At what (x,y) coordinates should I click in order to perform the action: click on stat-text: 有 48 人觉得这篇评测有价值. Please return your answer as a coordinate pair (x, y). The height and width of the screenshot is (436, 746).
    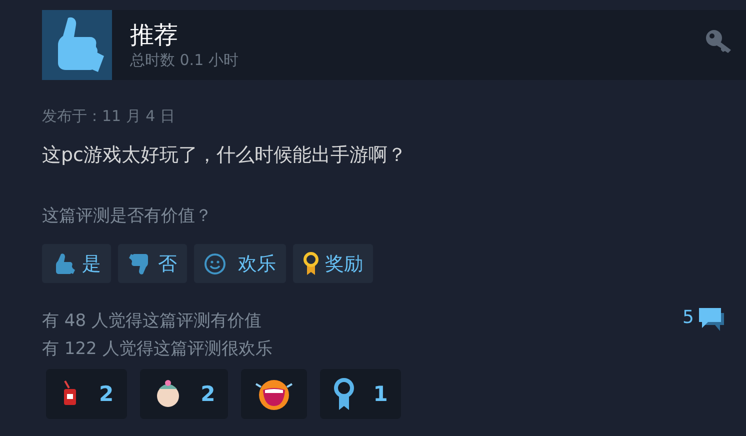
    Looking at the image, I should click on (152, 321).